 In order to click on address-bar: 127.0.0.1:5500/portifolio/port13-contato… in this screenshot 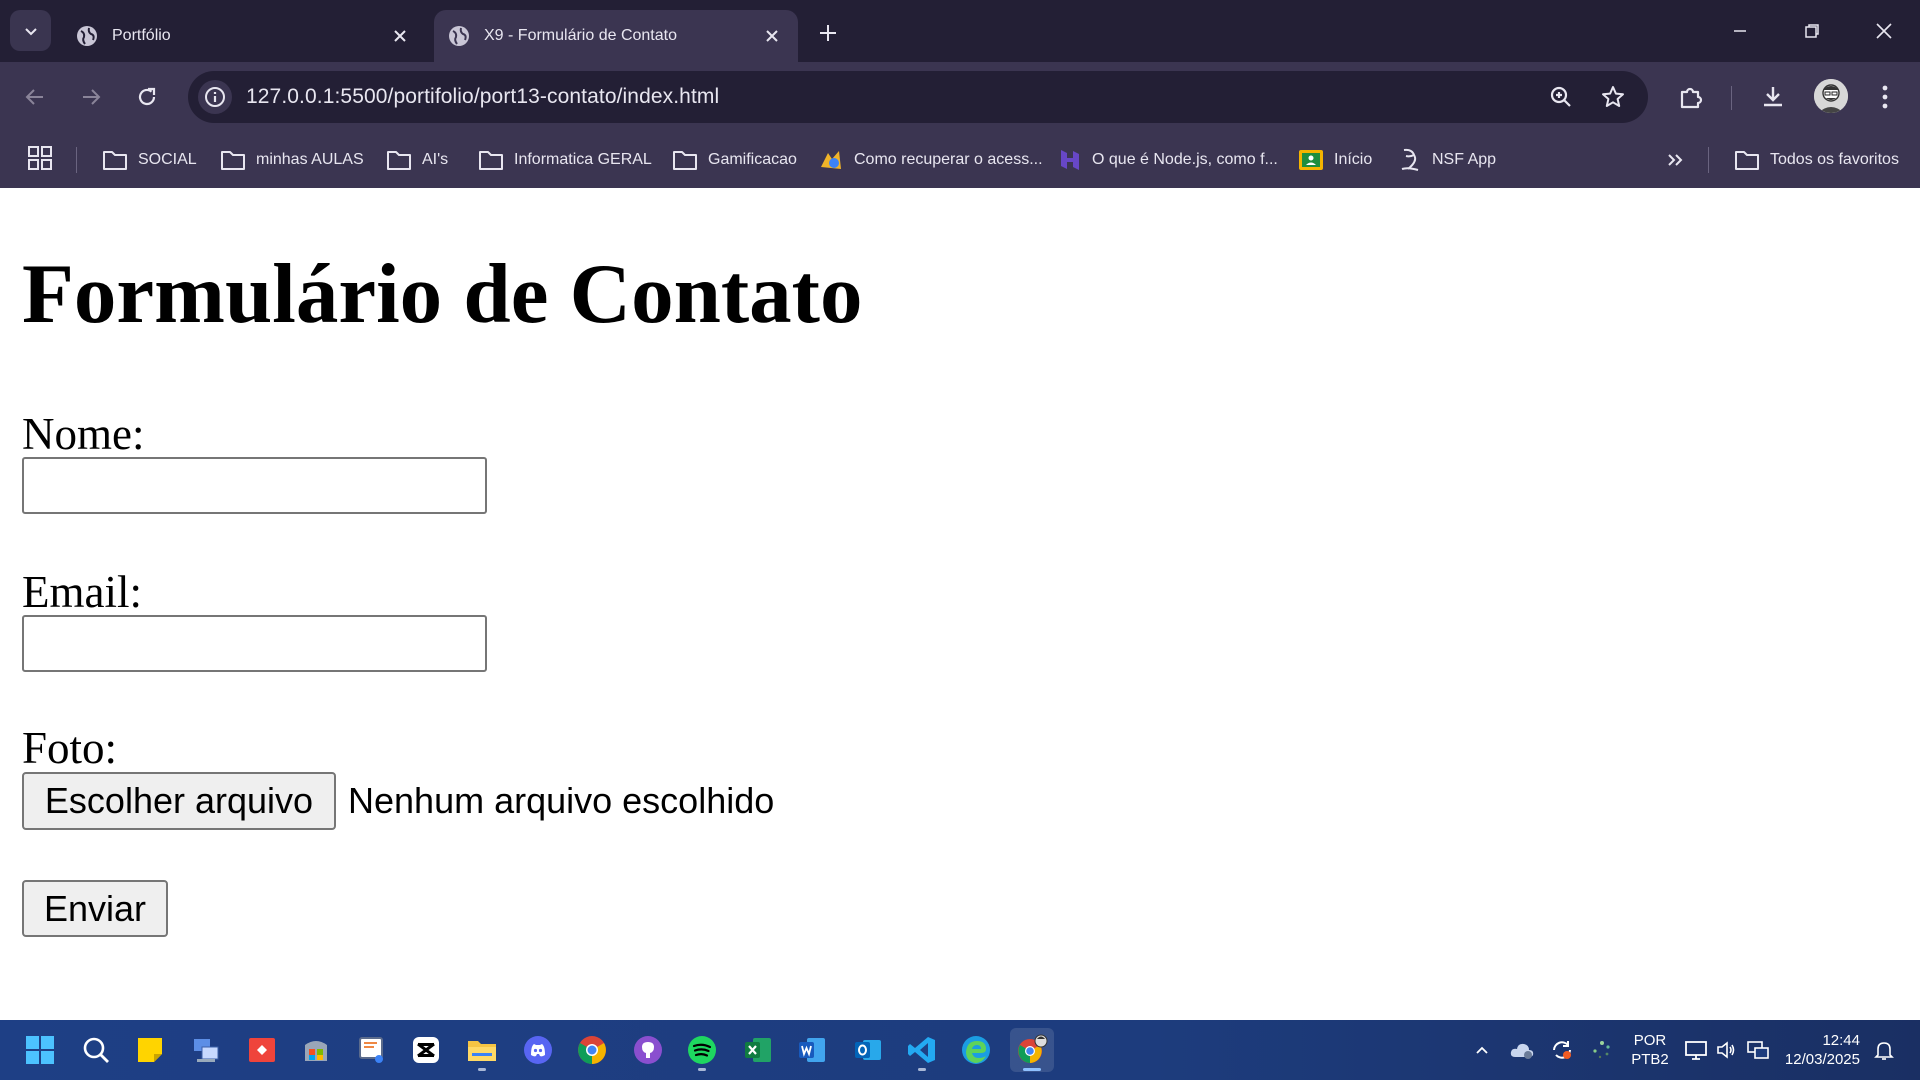, I will do `click(918, 97)`.